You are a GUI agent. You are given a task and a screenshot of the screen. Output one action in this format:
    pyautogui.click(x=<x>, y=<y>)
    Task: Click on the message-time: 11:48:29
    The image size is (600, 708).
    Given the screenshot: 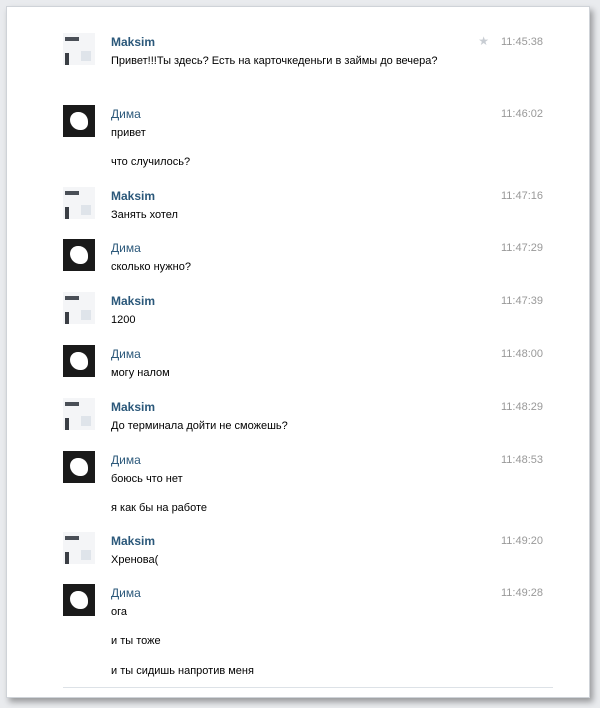 What is the action you would take?
    pyautogui.click(x=522, y=407)
    